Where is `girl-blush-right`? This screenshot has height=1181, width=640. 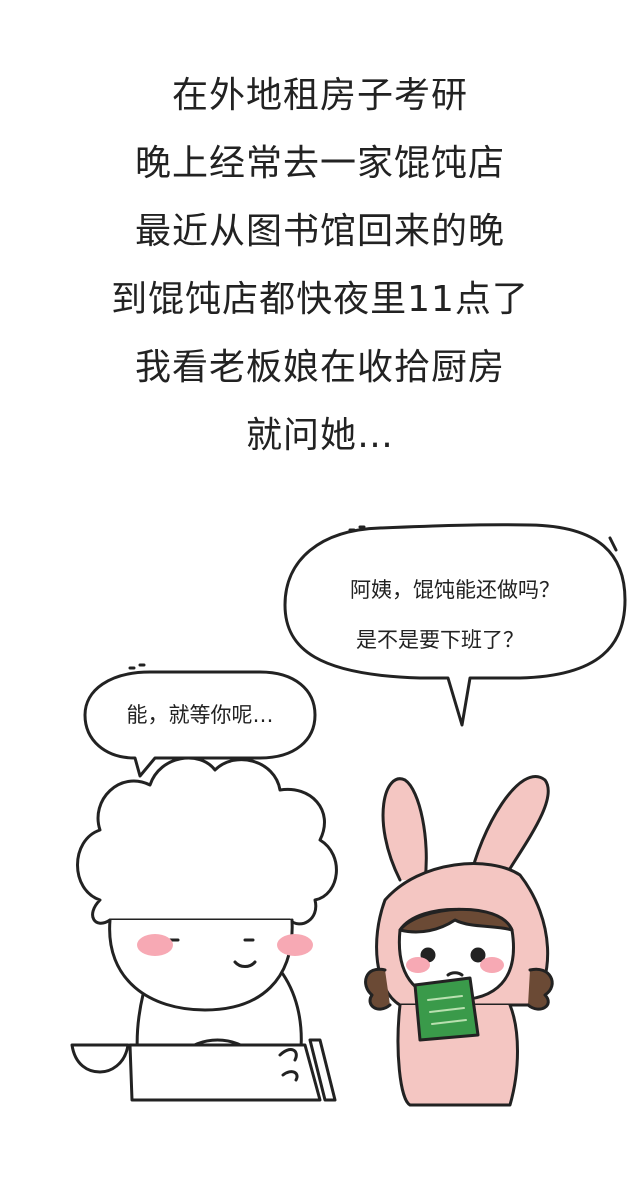 girl-blush-right is located at coordinates (492, 965).